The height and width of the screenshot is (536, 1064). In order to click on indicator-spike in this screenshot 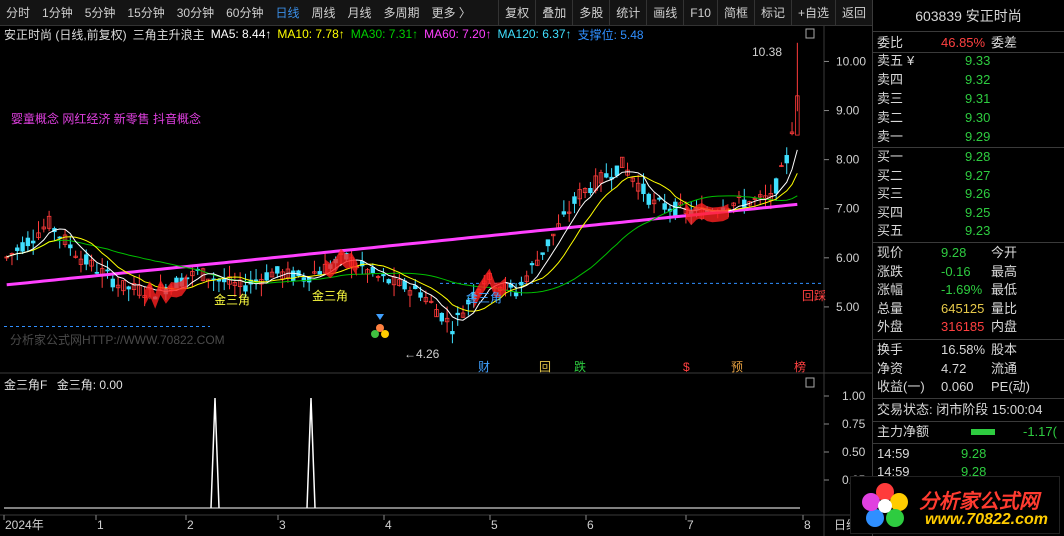, I will do `click(311, 453)`.